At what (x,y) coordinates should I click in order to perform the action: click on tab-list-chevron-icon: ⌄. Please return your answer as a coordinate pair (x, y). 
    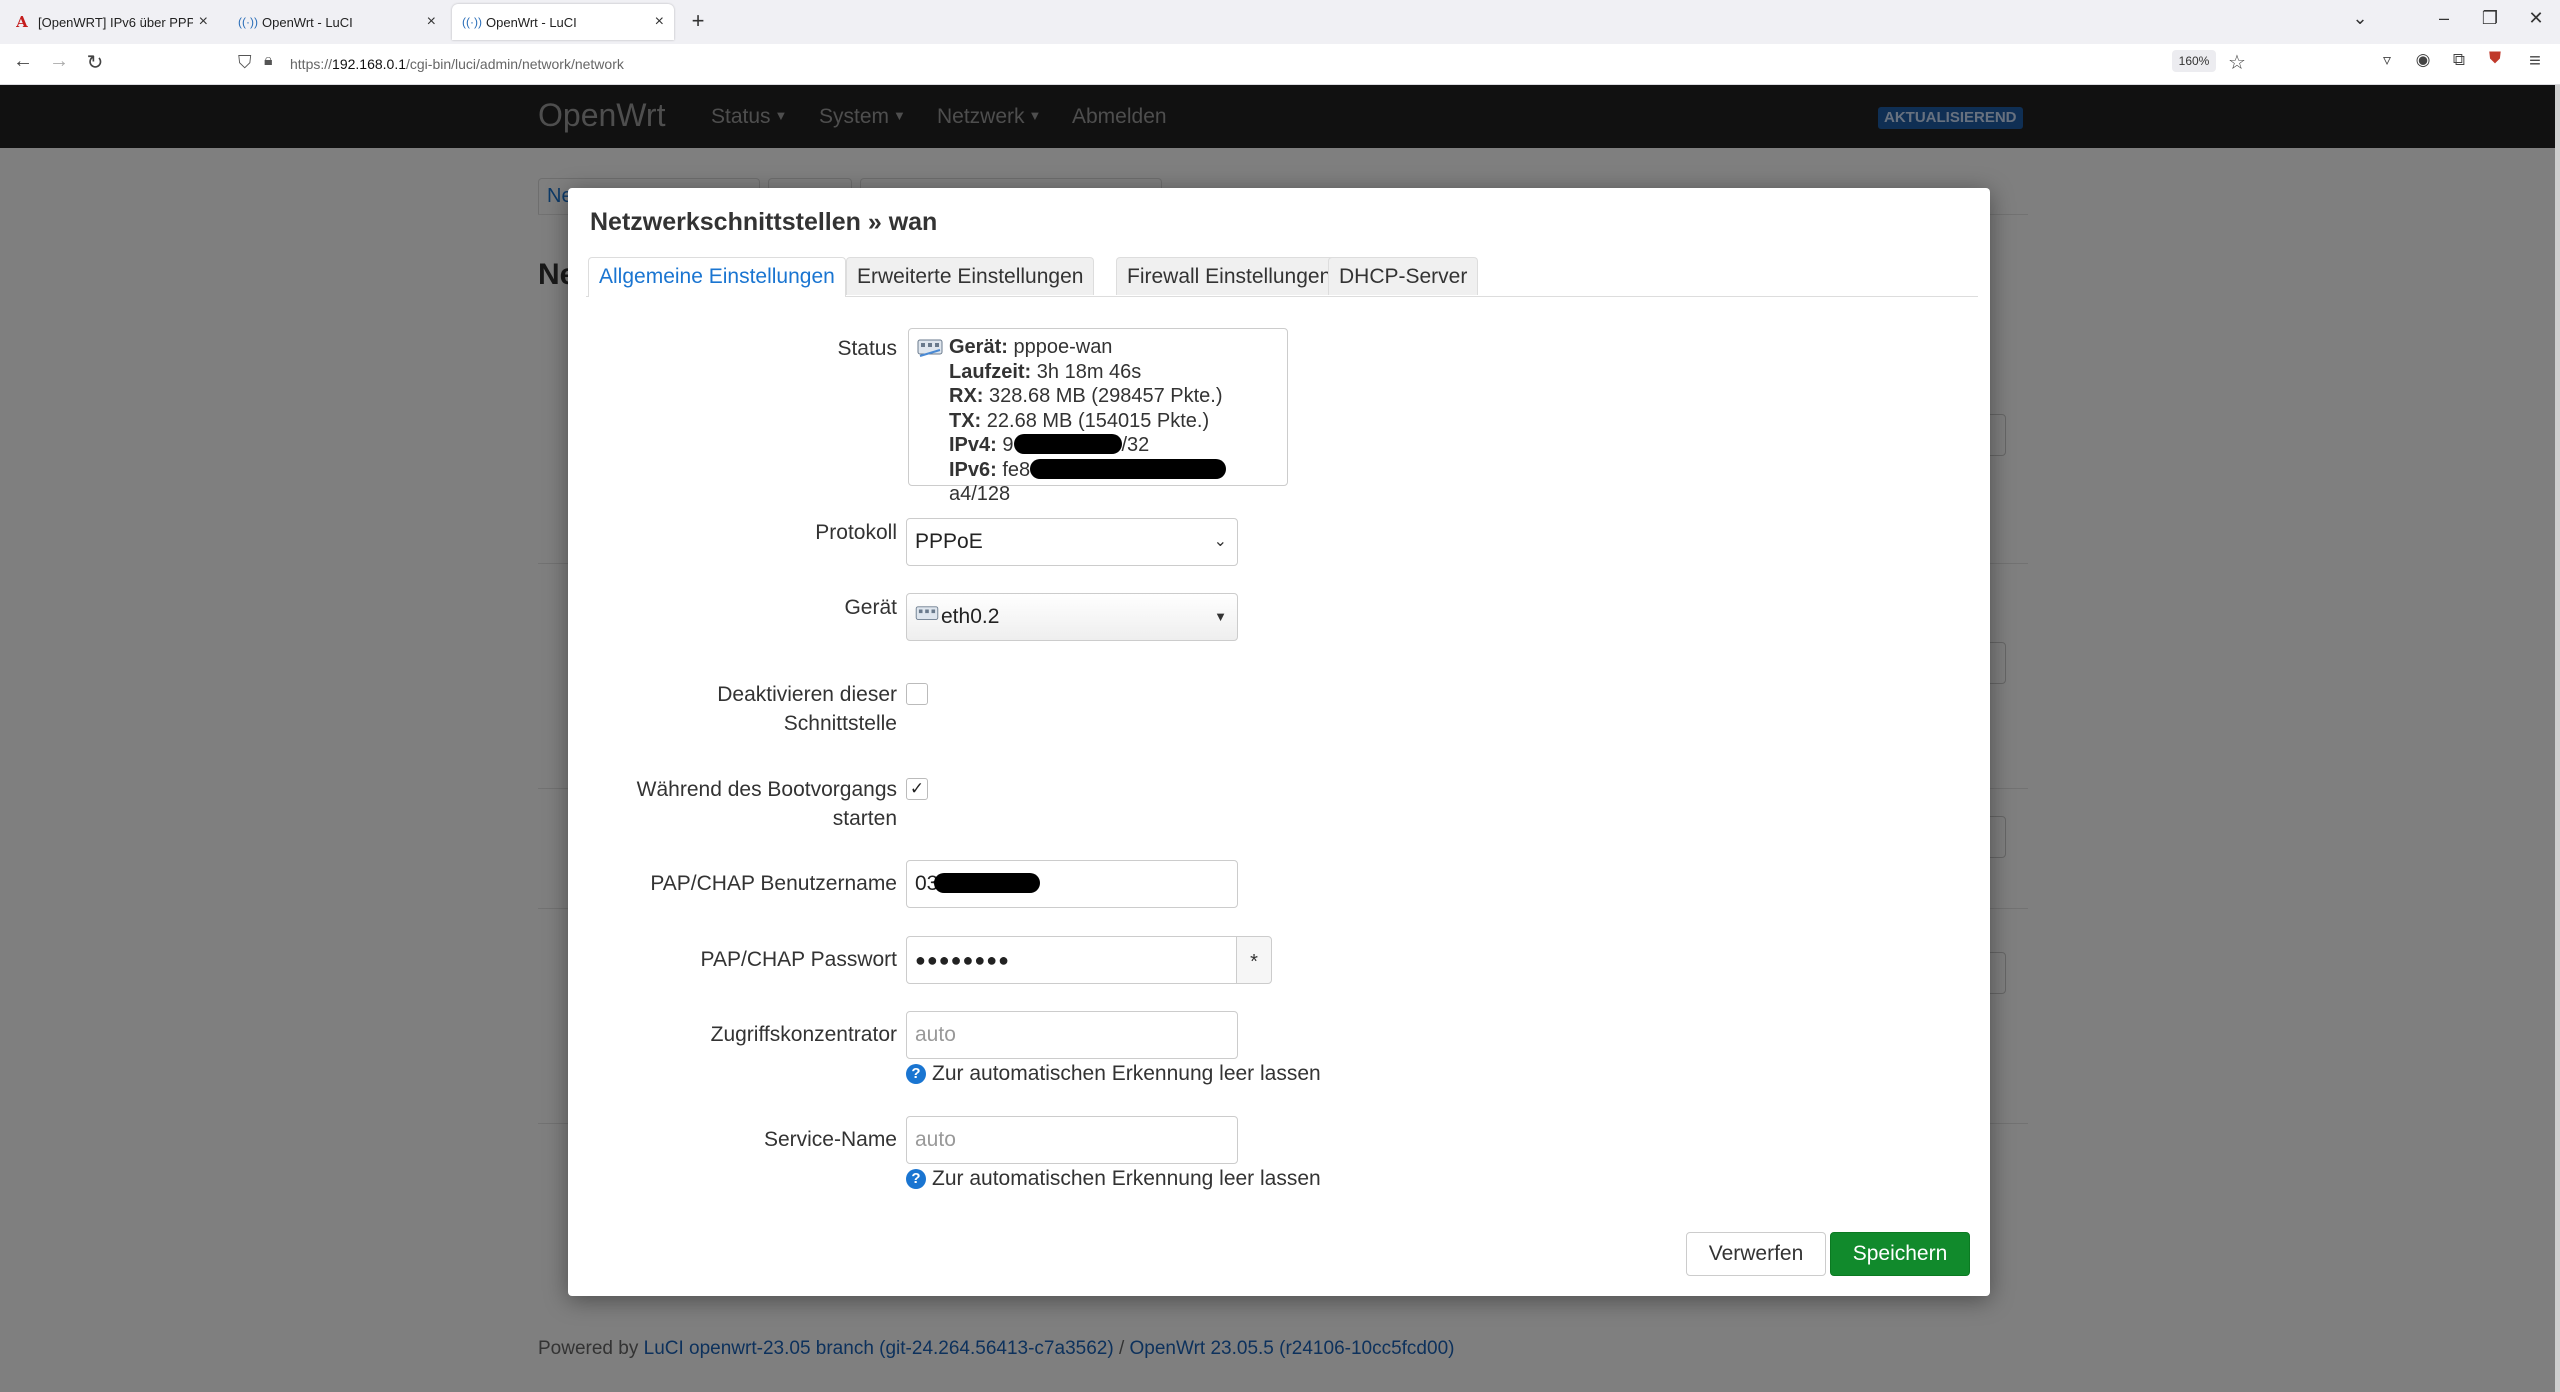
    Looking at the image, I should click on (2360, 18).